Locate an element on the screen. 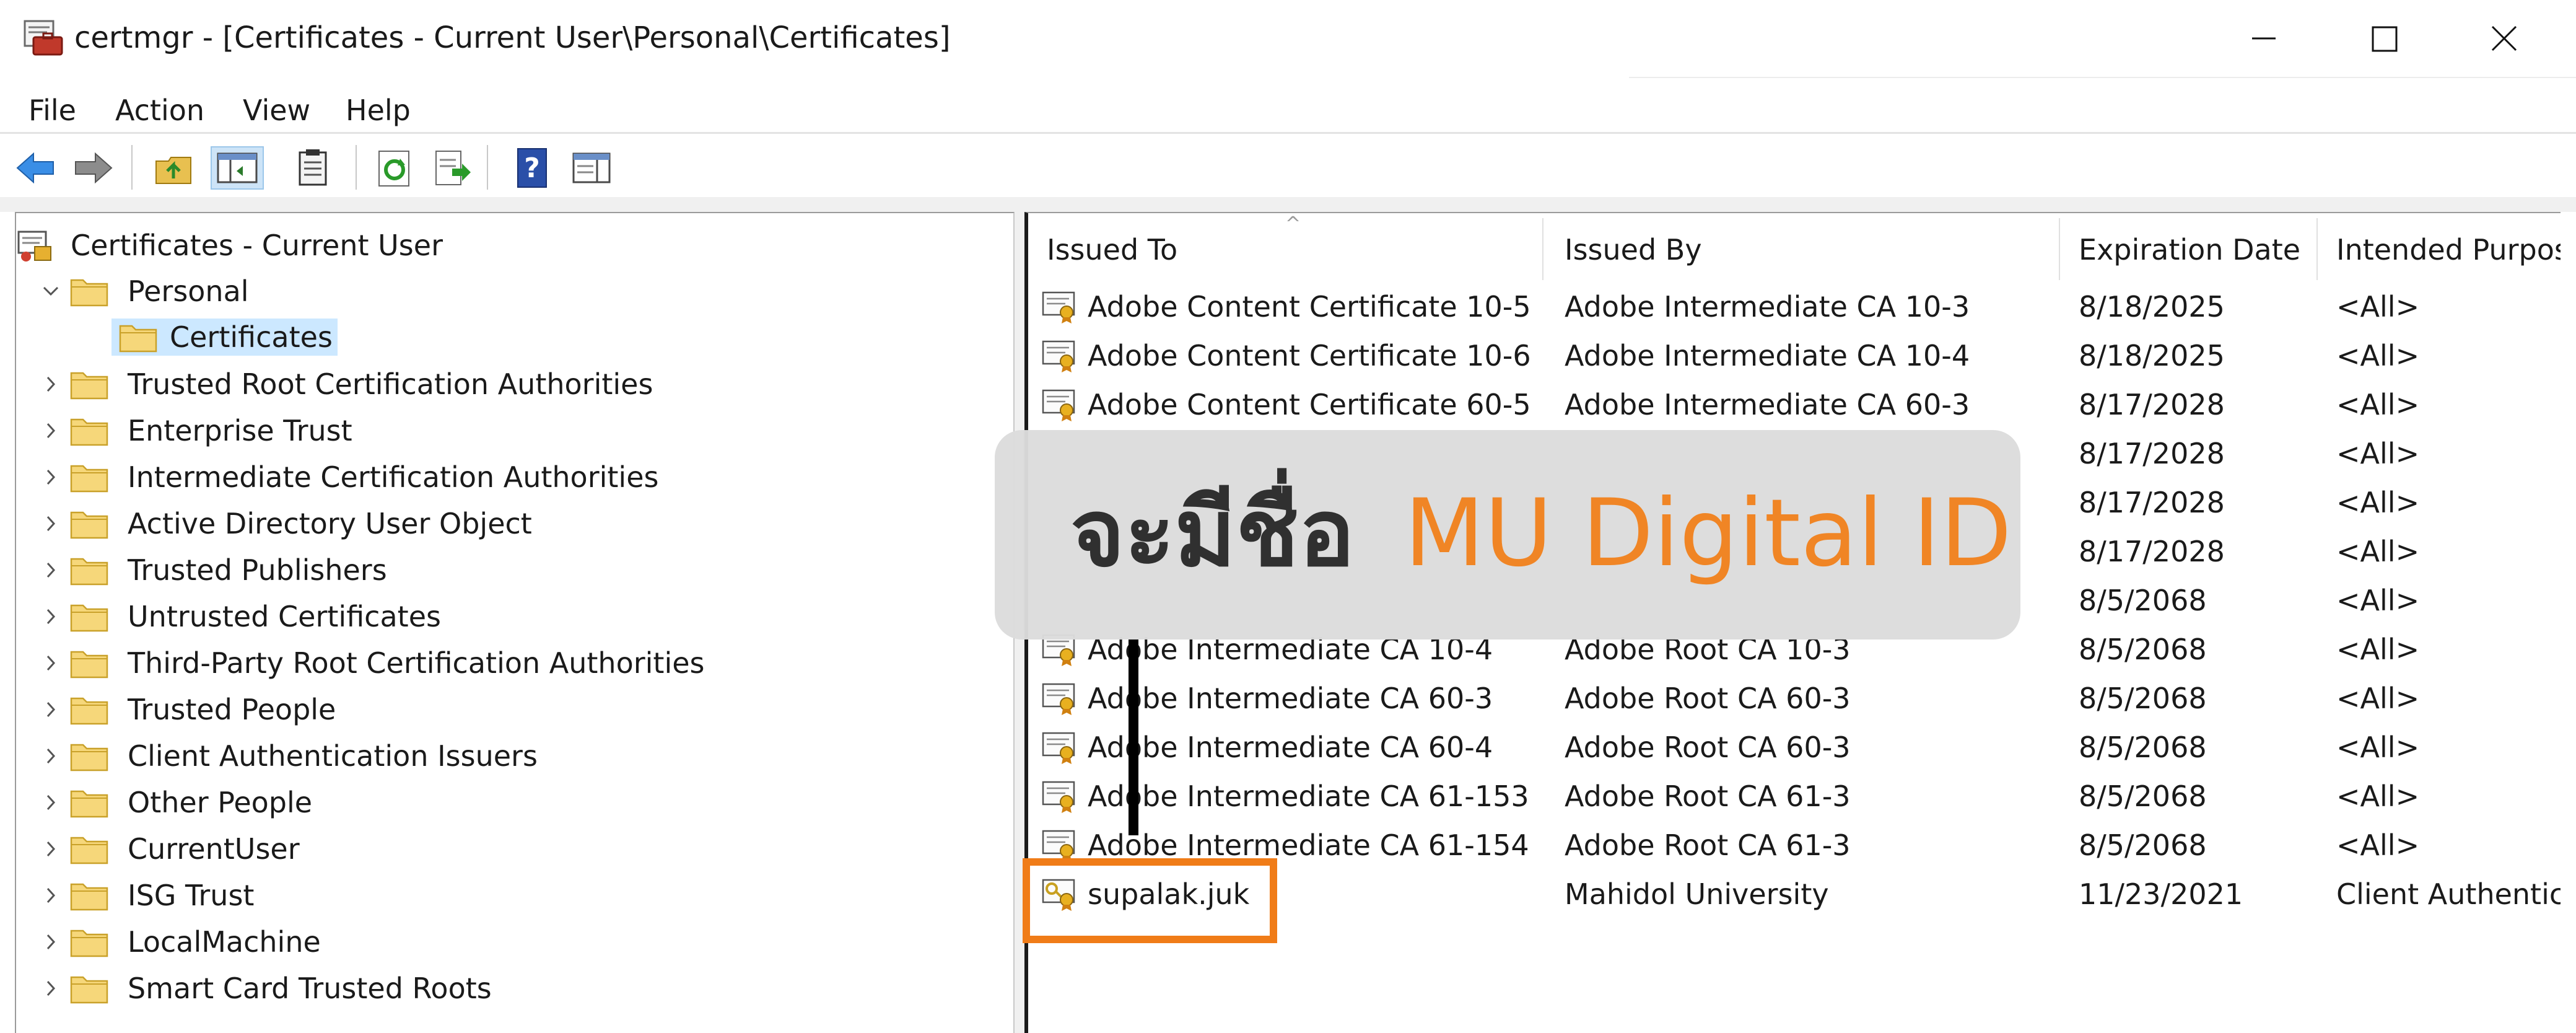  menu-action: Action is located at coordinates (159, 111).